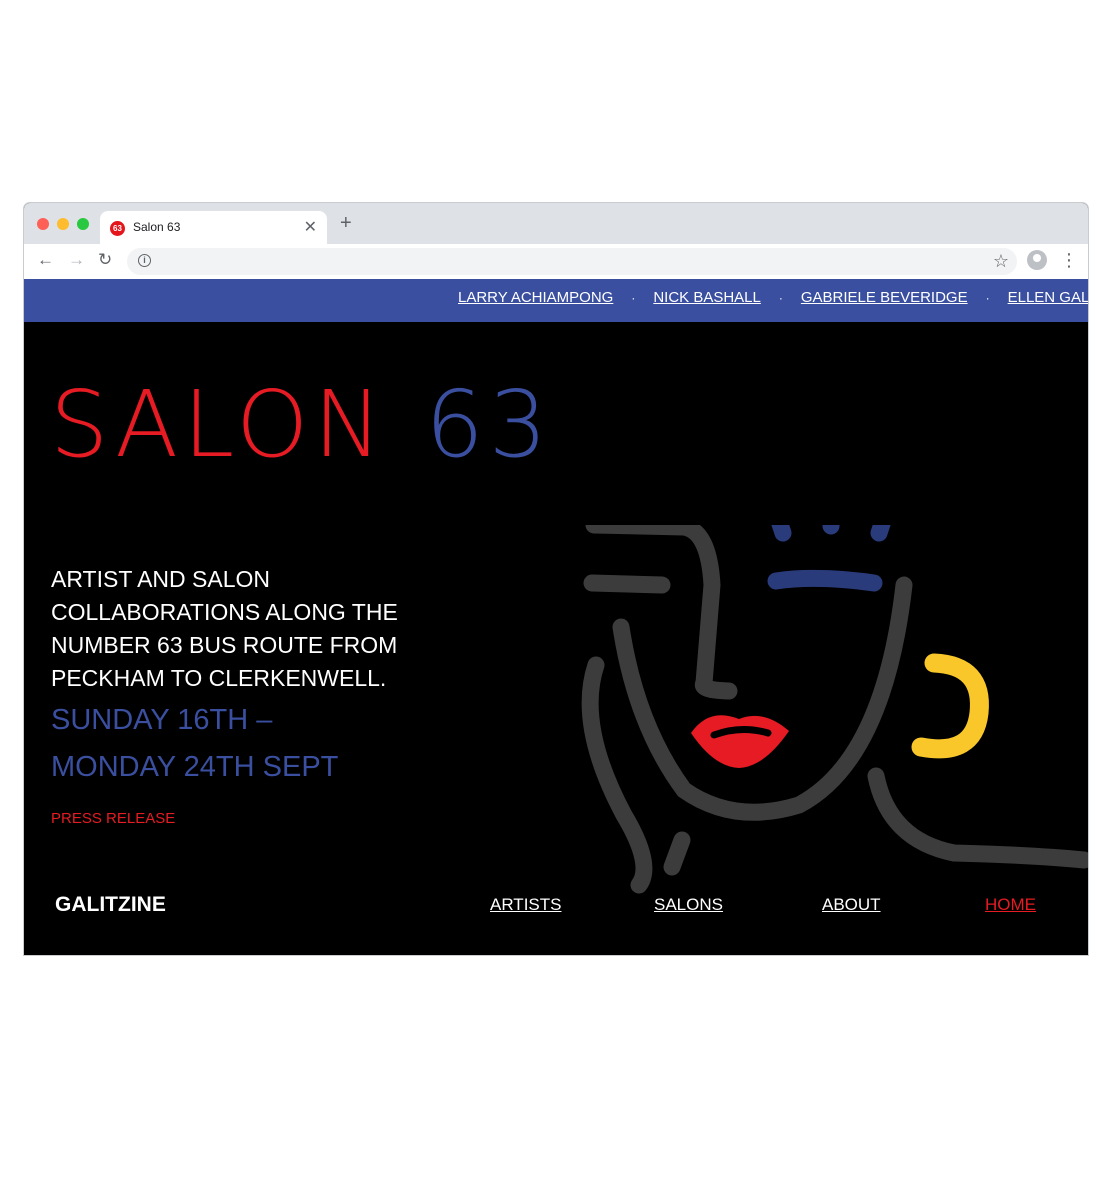 This screenshot has width=1112, height=1200. What do you see at coordinates (310, 227) in the screenshot?
I see `close-icon: ✕` at bounding box center [310, 227].